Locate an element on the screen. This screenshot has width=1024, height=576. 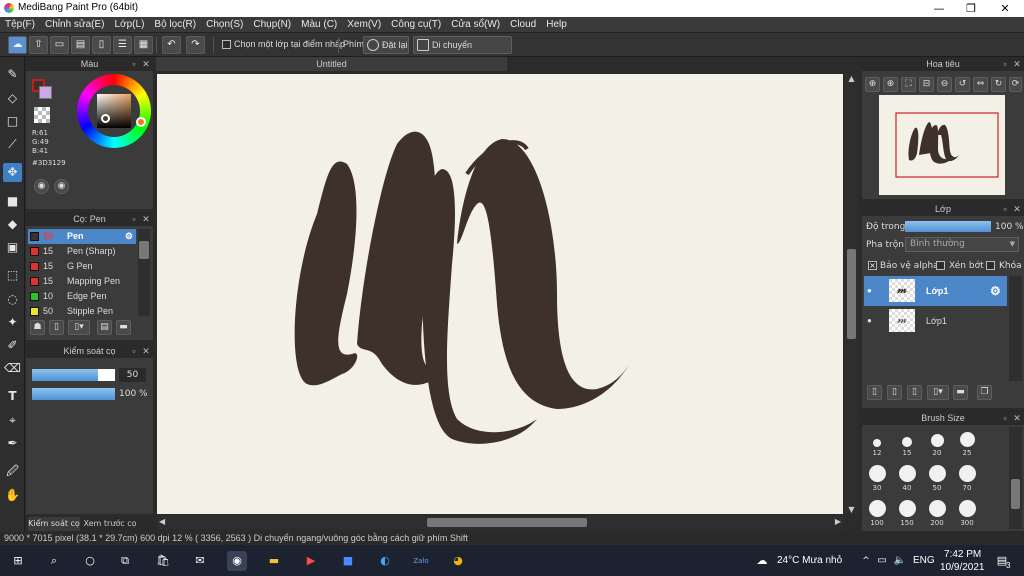
brush-stamp-icon: ☗ is located at coordinates (37, 327).